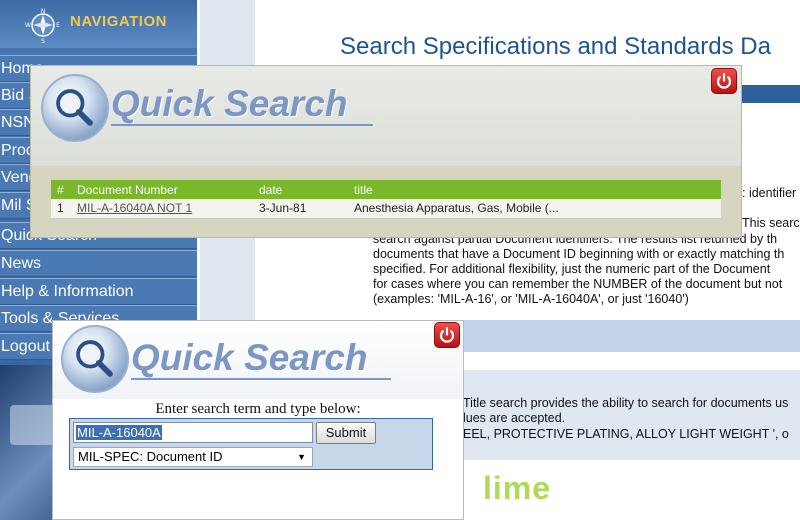  I want to click on results-header-row: # Document Number date title, so click(386, 189).